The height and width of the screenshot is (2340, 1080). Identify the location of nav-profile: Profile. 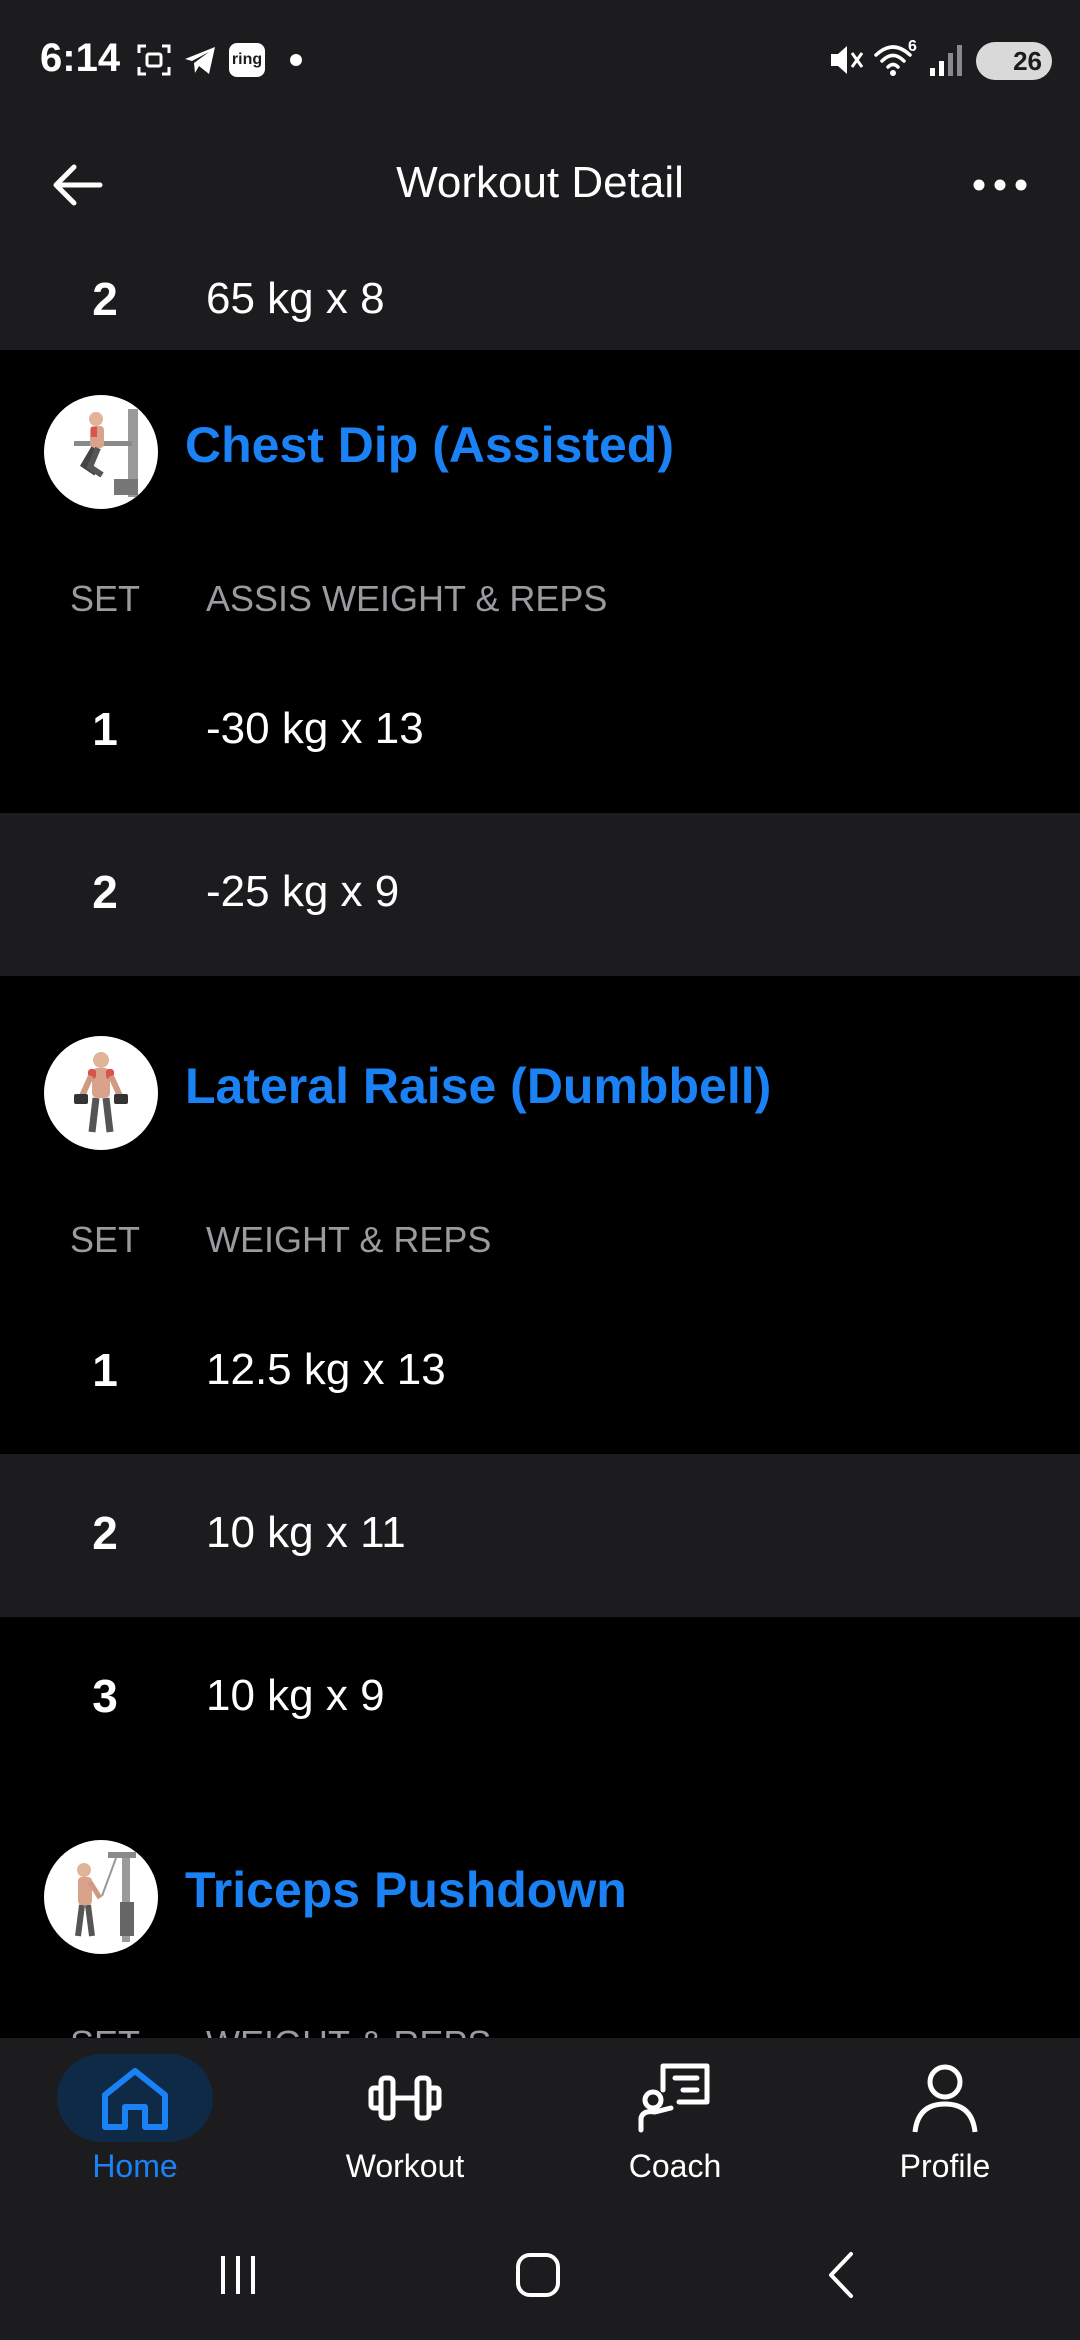
(945, 2119).